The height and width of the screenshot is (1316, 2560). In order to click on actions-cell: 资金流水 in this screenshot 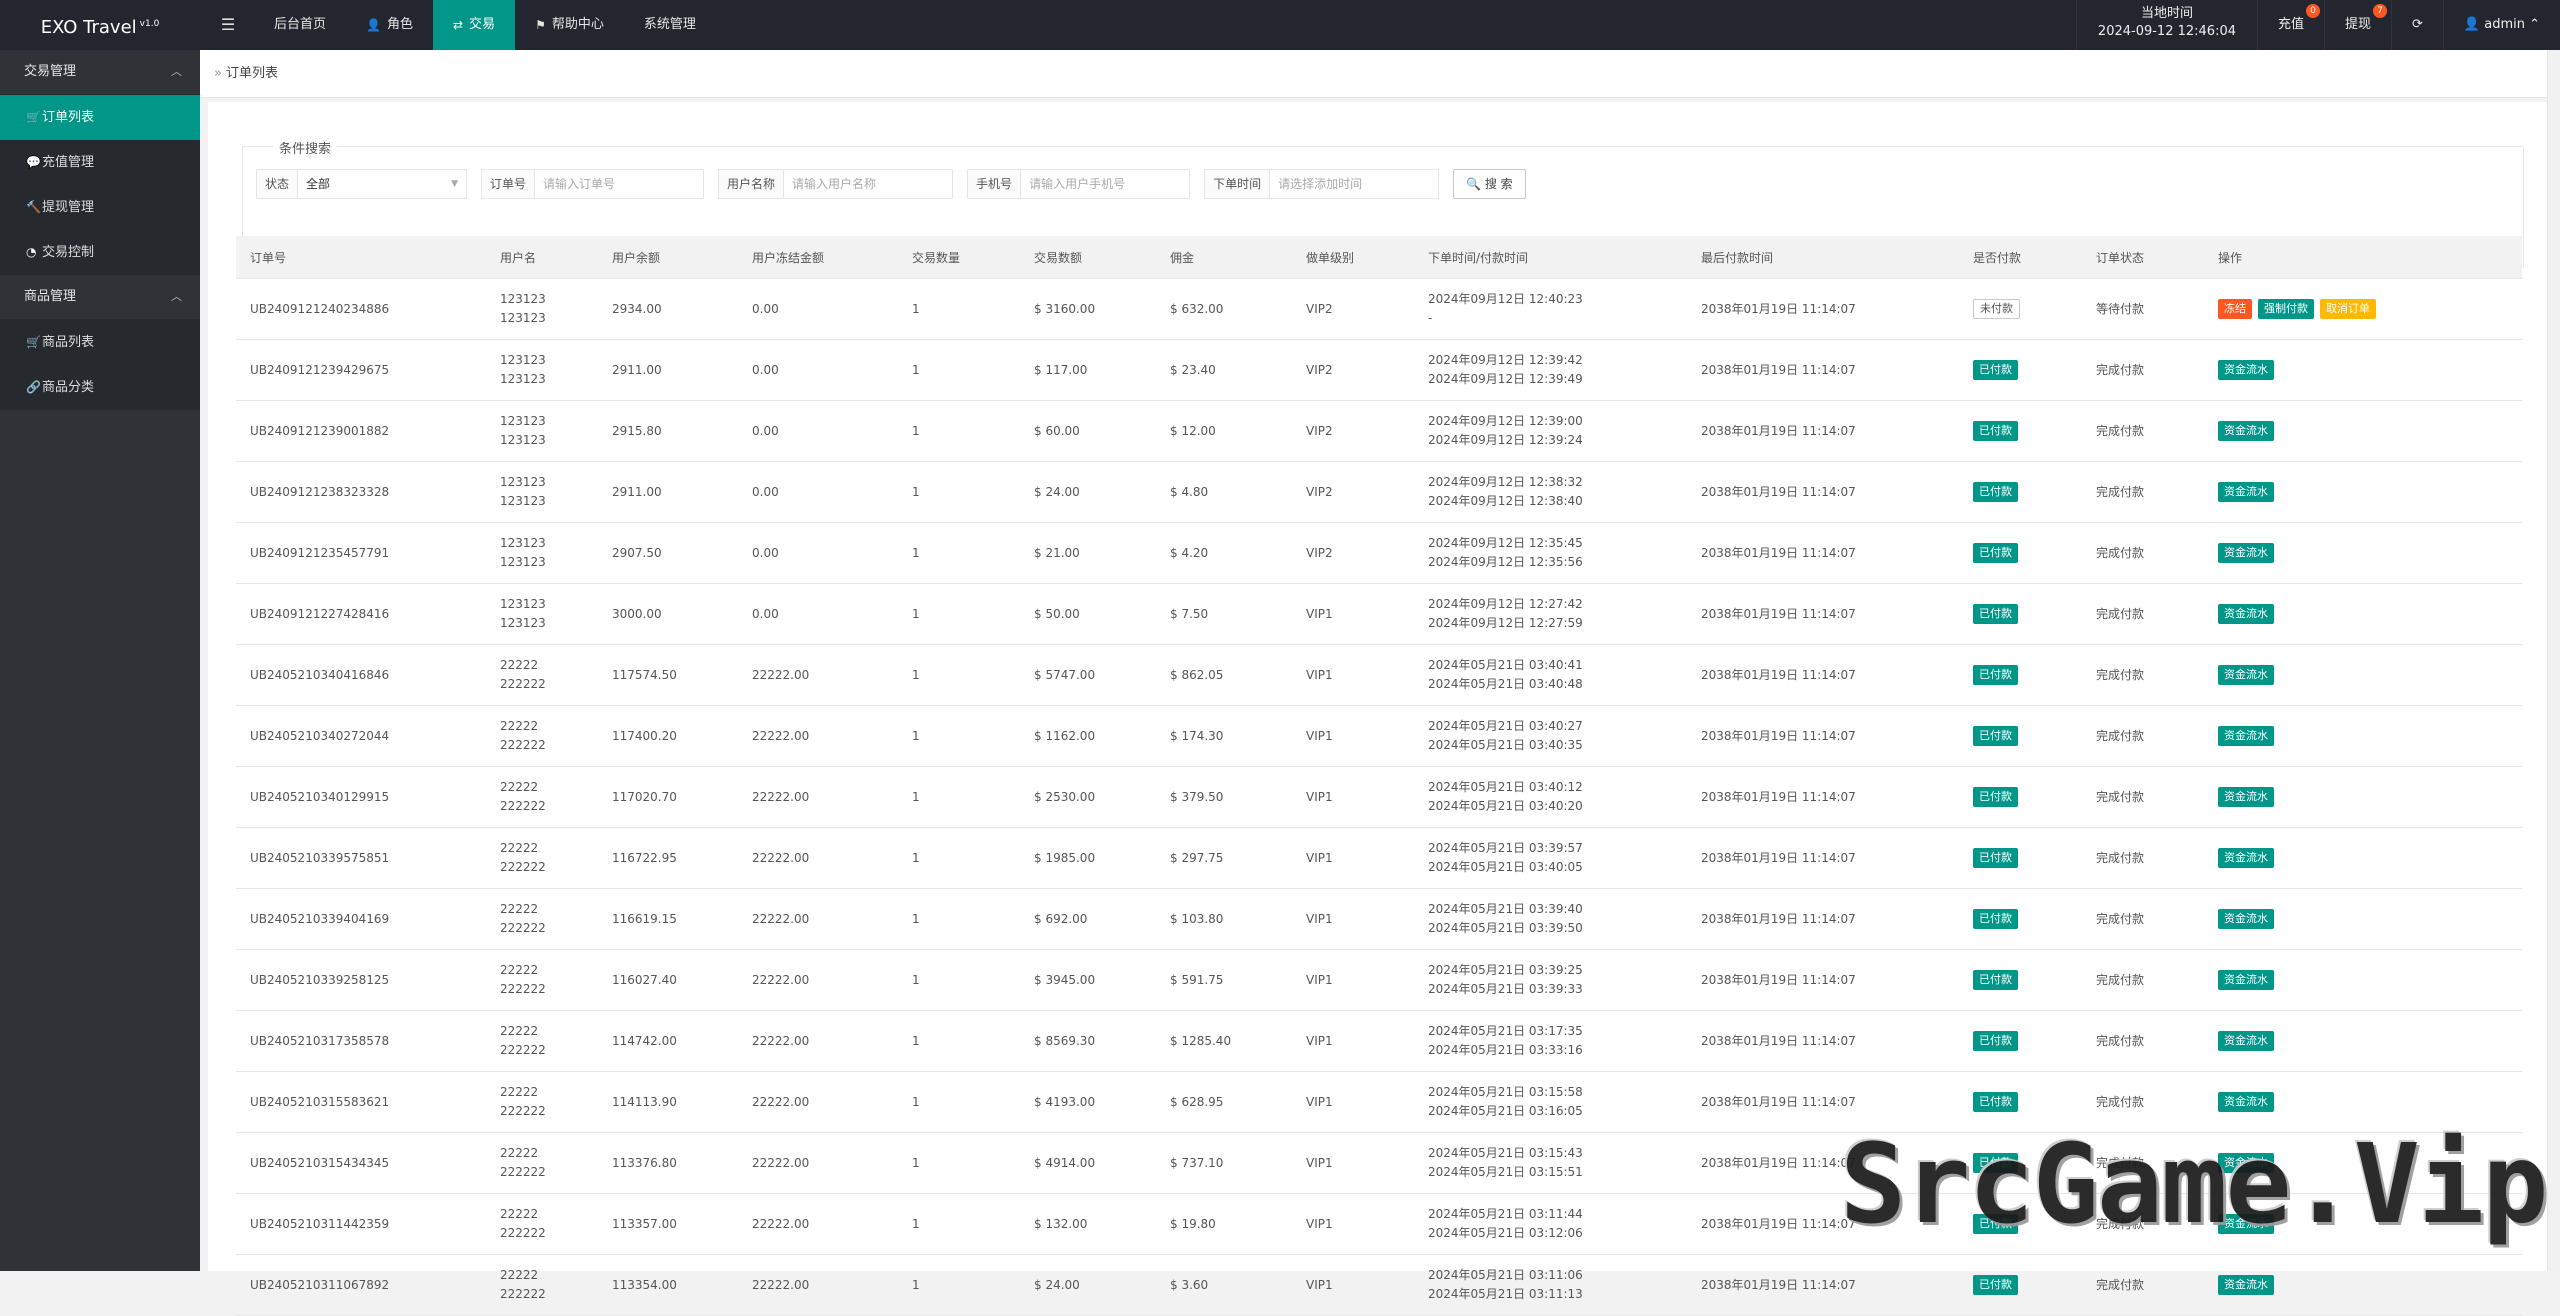, I will do `click(2363, 553)`.